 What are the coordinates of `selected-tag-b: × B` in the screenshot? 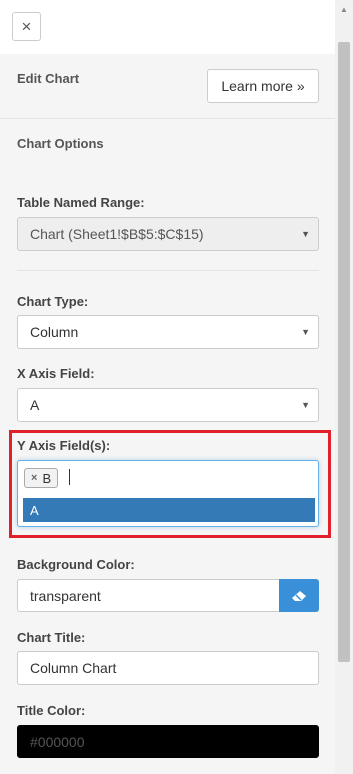 It's located at (41, 478).